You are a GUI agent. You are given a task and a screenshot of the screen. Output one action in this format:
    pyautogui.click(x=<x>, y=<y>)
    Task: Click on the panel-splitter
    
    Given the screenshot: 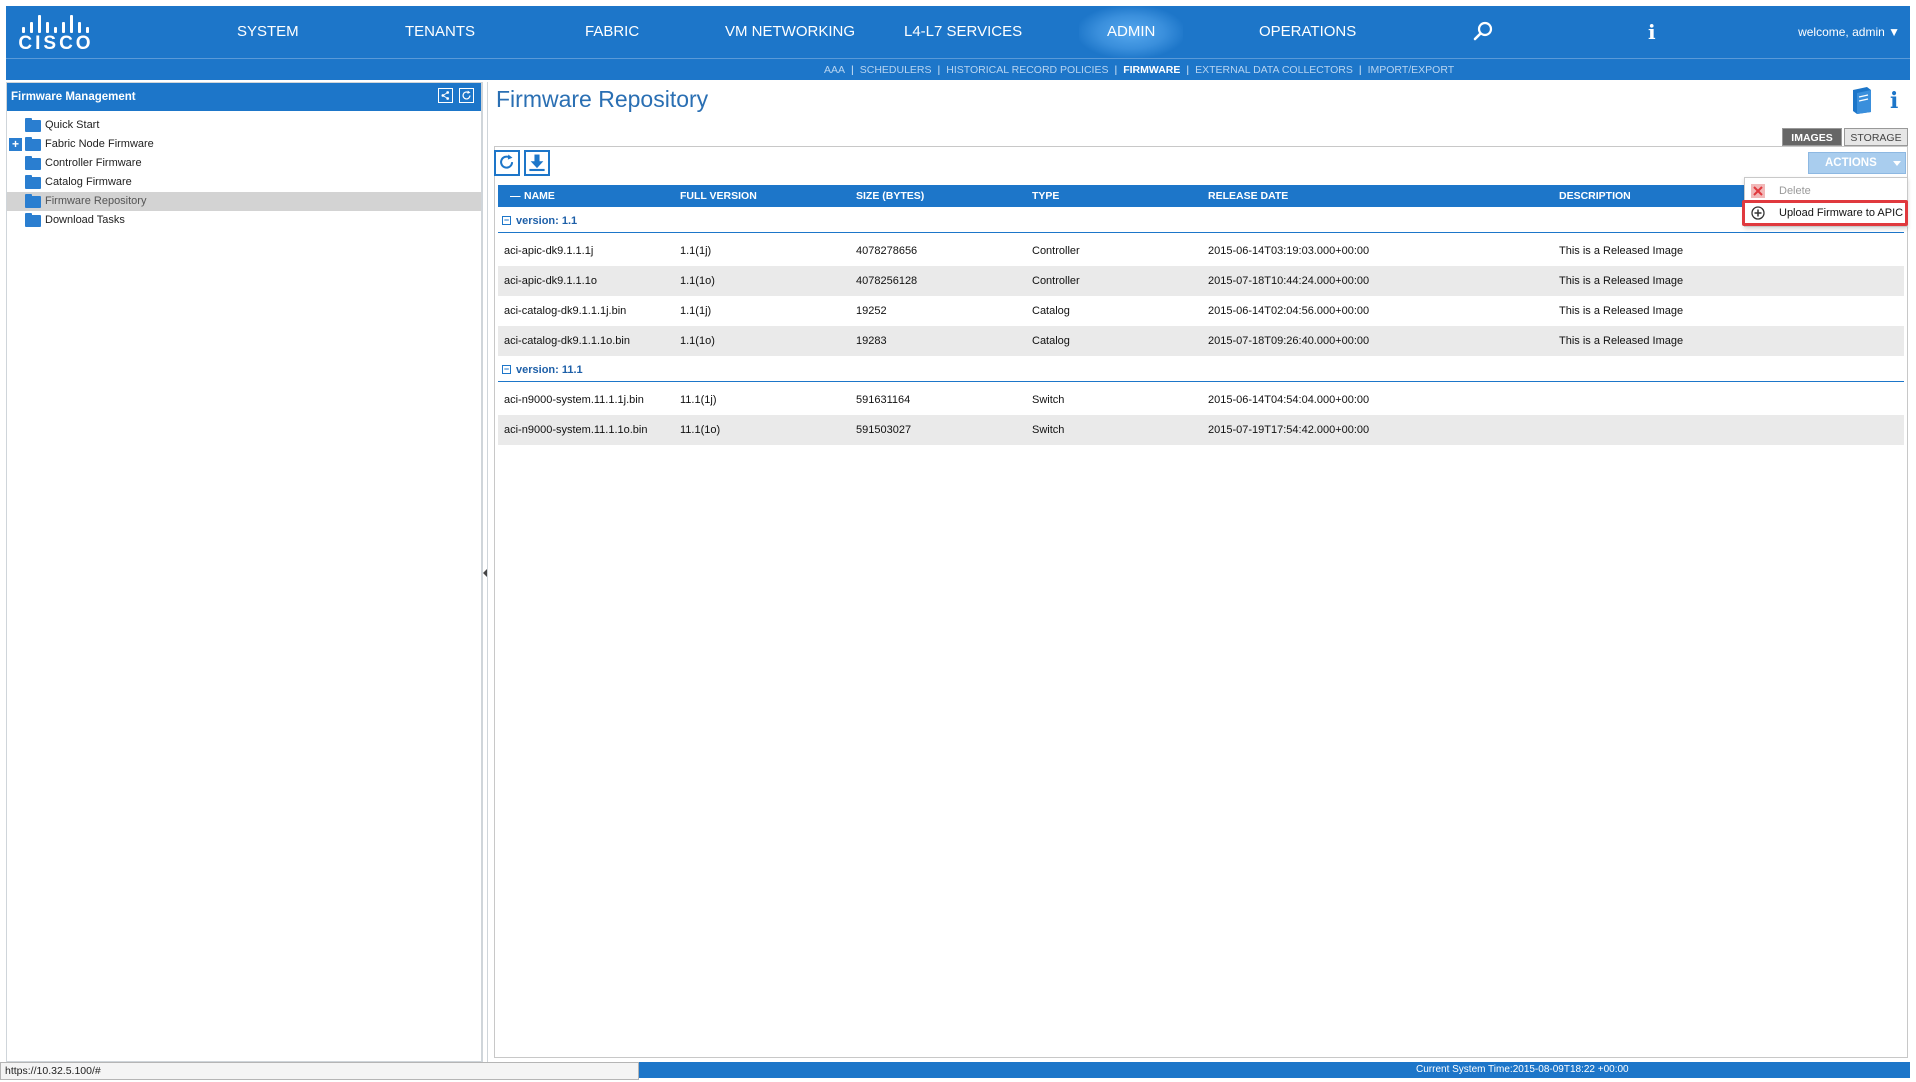 What is the action you would take?
    pyautogui.click(x=485, y=572)
    